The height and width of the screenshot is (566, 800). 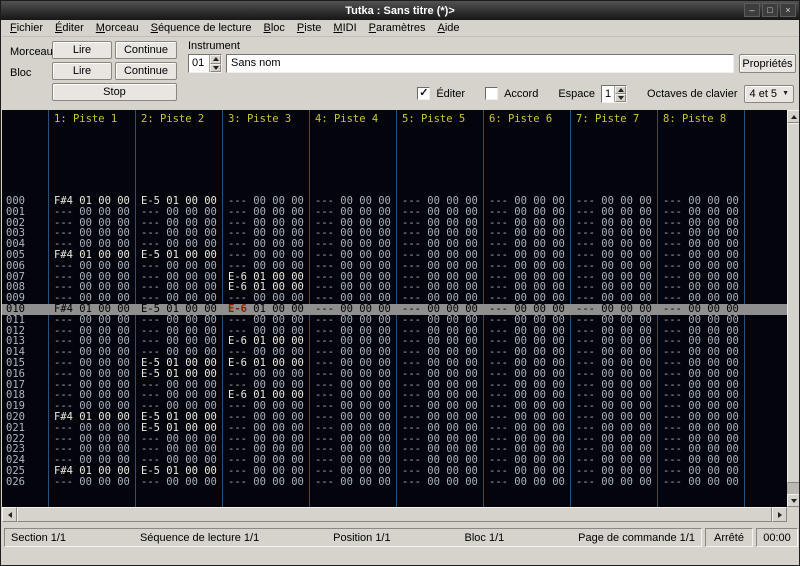 I want to click on menu-morceau: Morceau, so click(x=117, y=28).